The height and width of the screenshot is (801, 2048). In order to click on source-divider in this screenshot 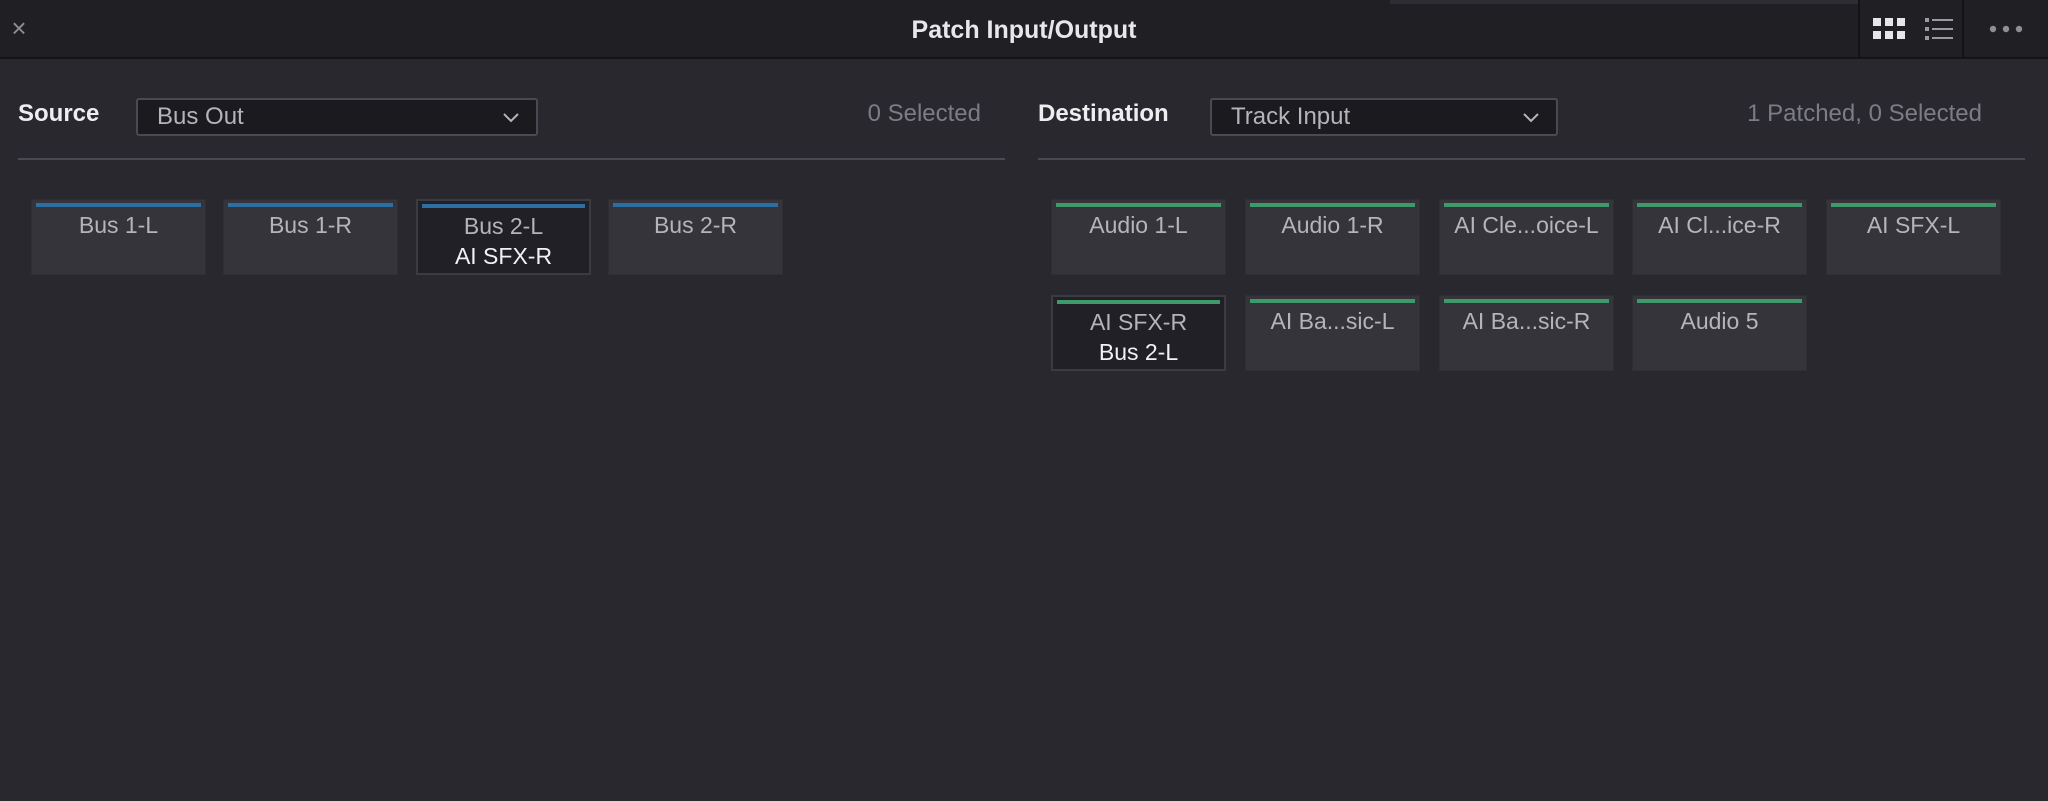, I will do `click(511, 159)`.